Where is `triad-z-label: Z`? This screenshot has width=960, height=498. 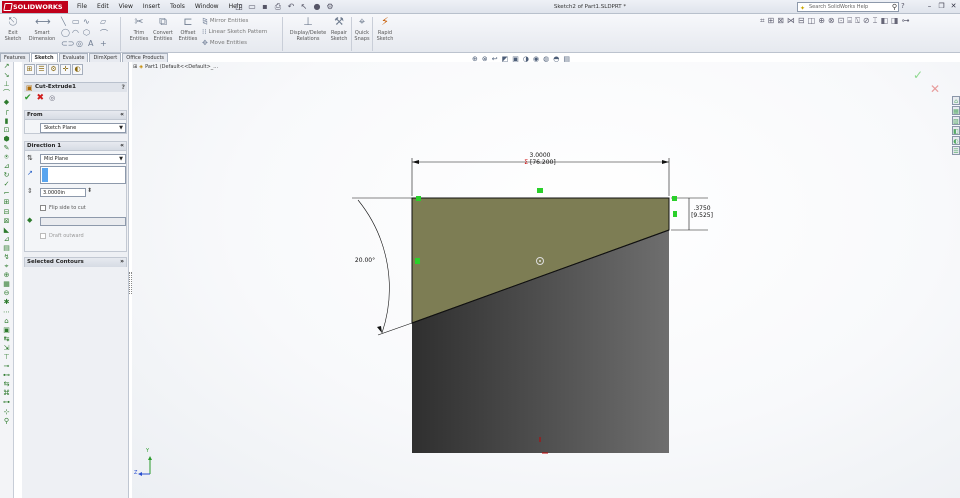
triad-z-label: Z is located at coordinates (136, 473).